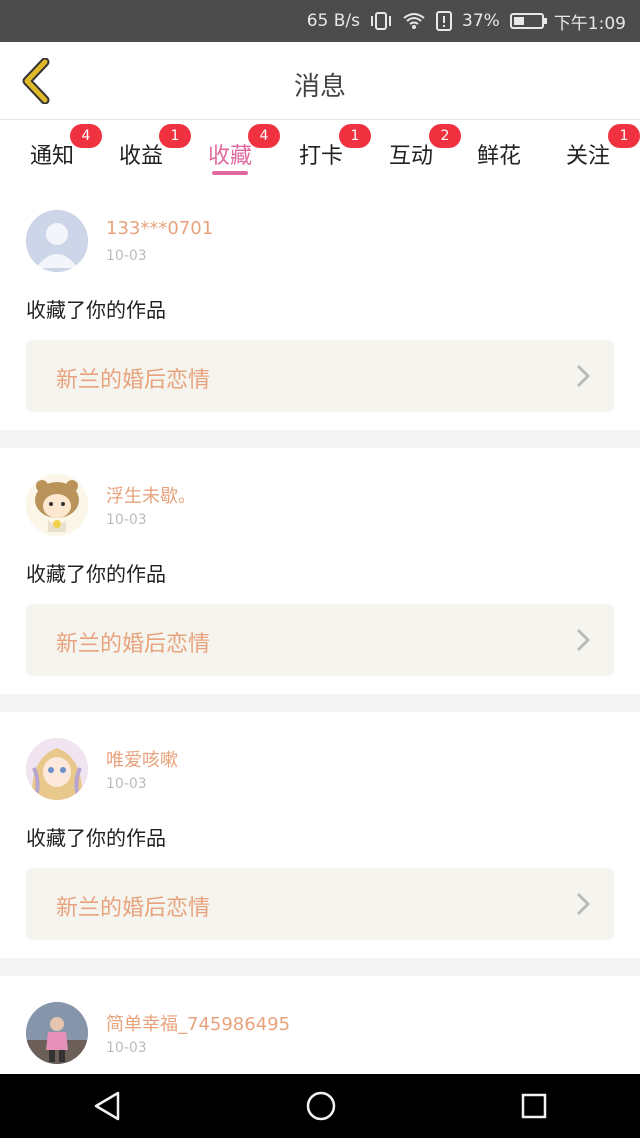 Image resolution: width=640 pixels, height=1138 pixels. I want to click on wifi-icon, so click(414, 21).